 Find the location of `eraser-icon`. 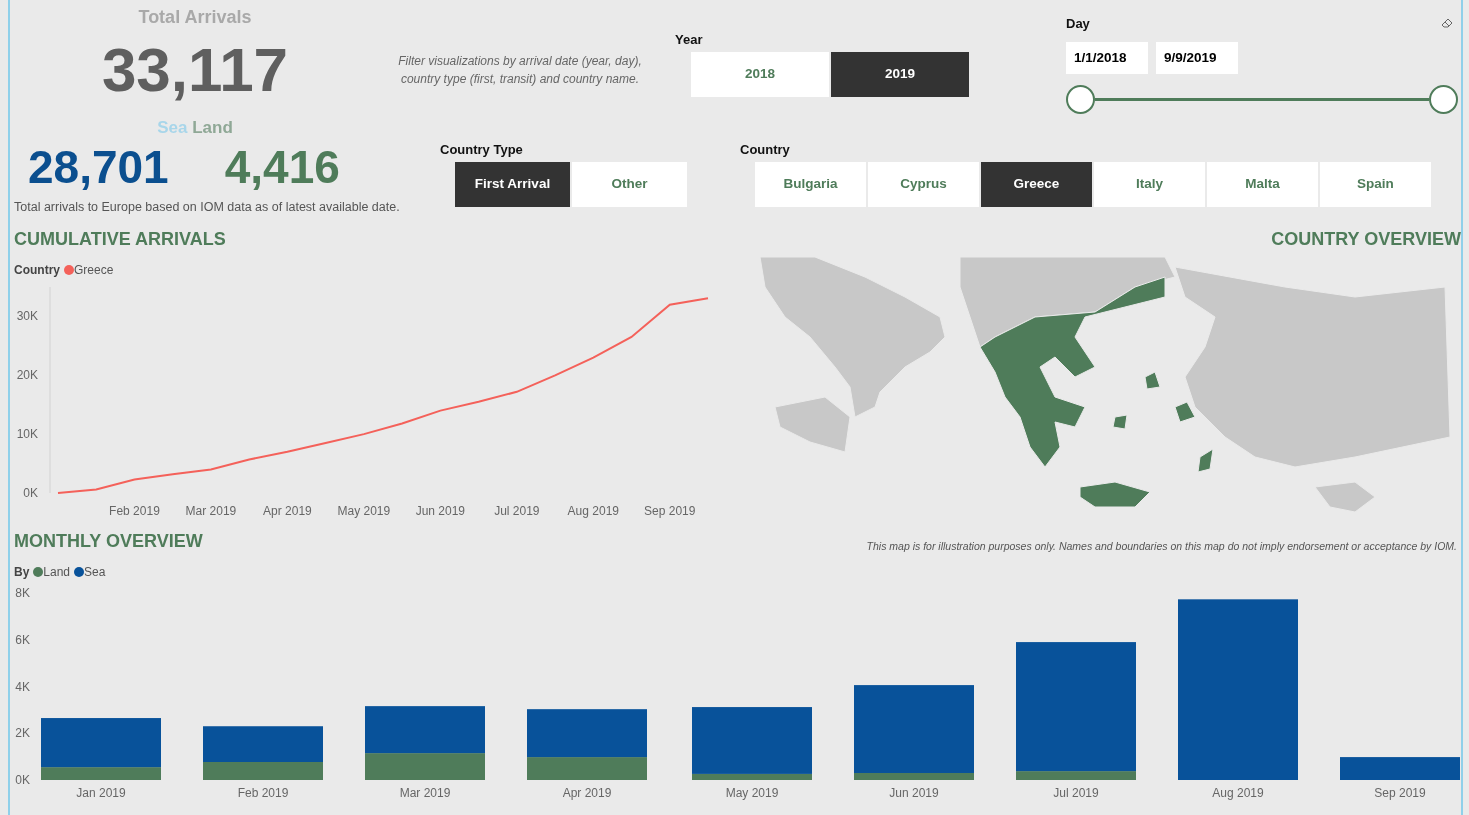

eraser-icon is located at coordinates (1447, 23).